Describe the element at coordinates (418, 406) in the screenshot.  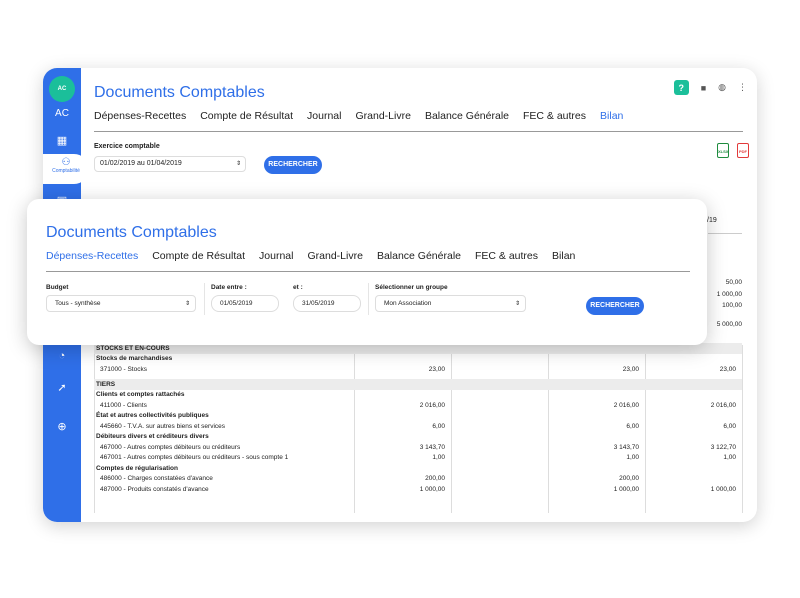
I see `table-row: 411000 - Clients 2 016,00 2 016,00 2 016,00` at that location.